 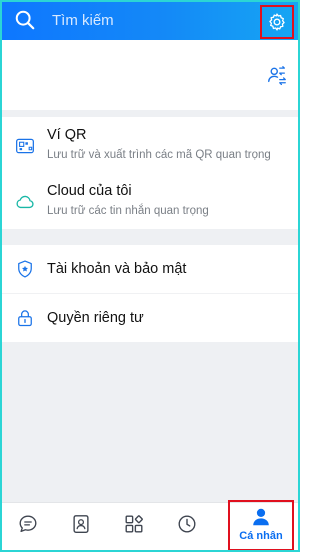 What do you see at coordinates (25, 20) in the screenshot?
I see `search-icon` at bounding box center [25, 20].